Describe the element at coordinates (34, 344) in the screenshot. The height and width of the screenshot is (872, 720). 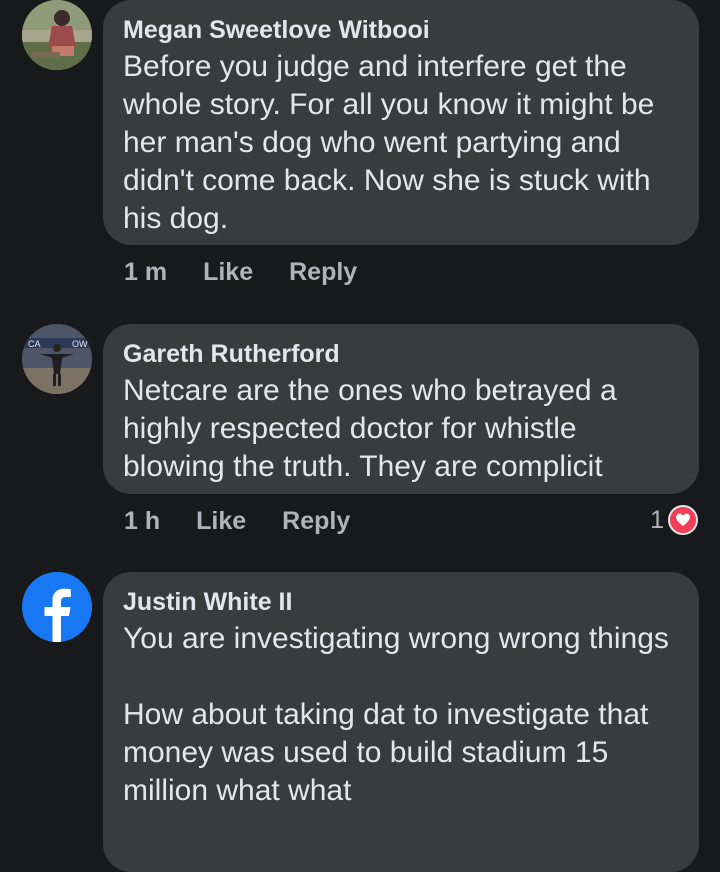
I see `svg-text: CA` at that location.